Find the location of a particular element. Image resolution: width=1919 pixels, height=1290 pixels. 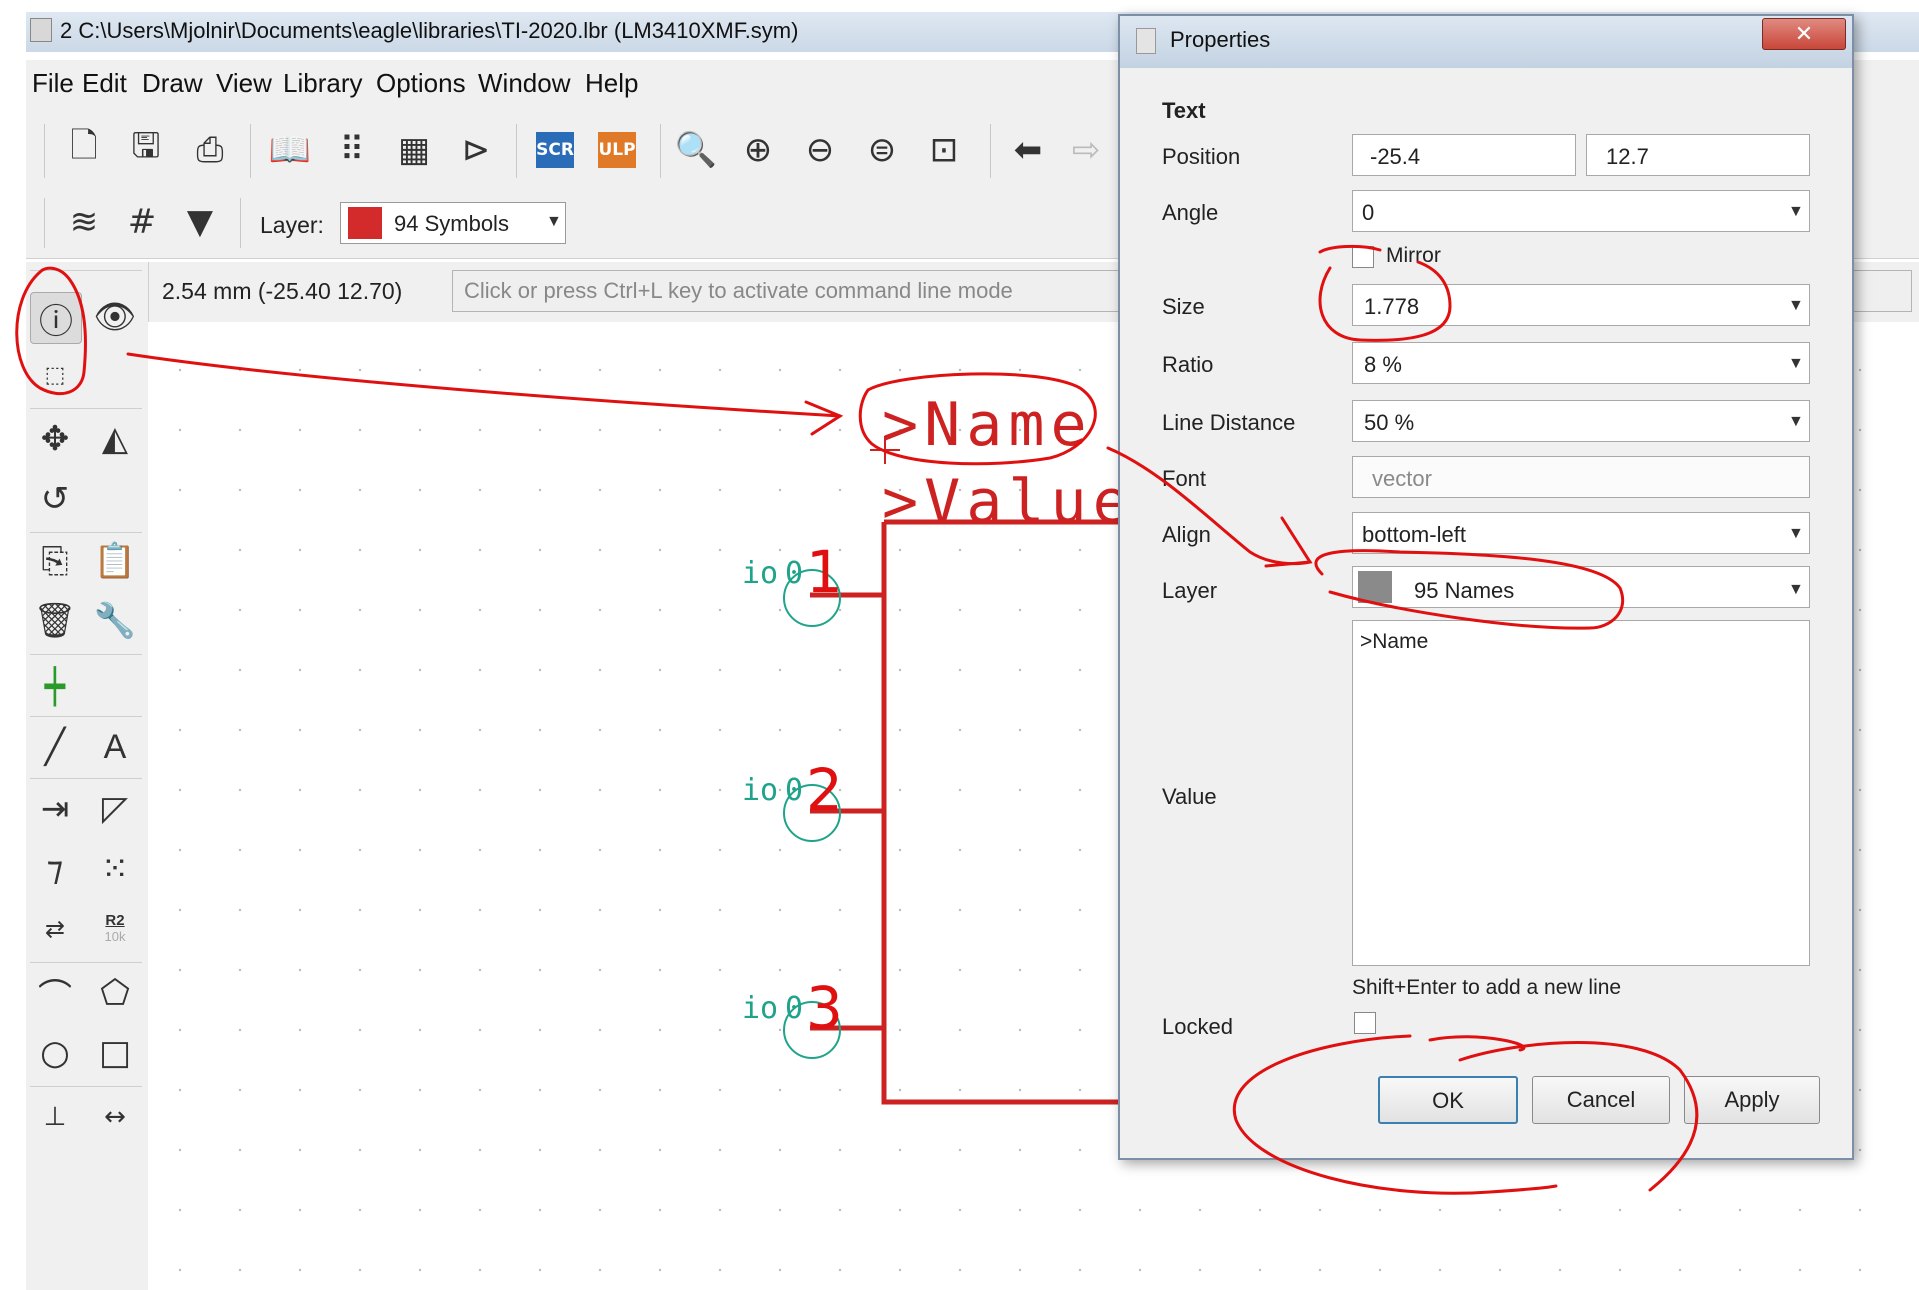

arrow-to-name-line is located at coordinates (484, 385).